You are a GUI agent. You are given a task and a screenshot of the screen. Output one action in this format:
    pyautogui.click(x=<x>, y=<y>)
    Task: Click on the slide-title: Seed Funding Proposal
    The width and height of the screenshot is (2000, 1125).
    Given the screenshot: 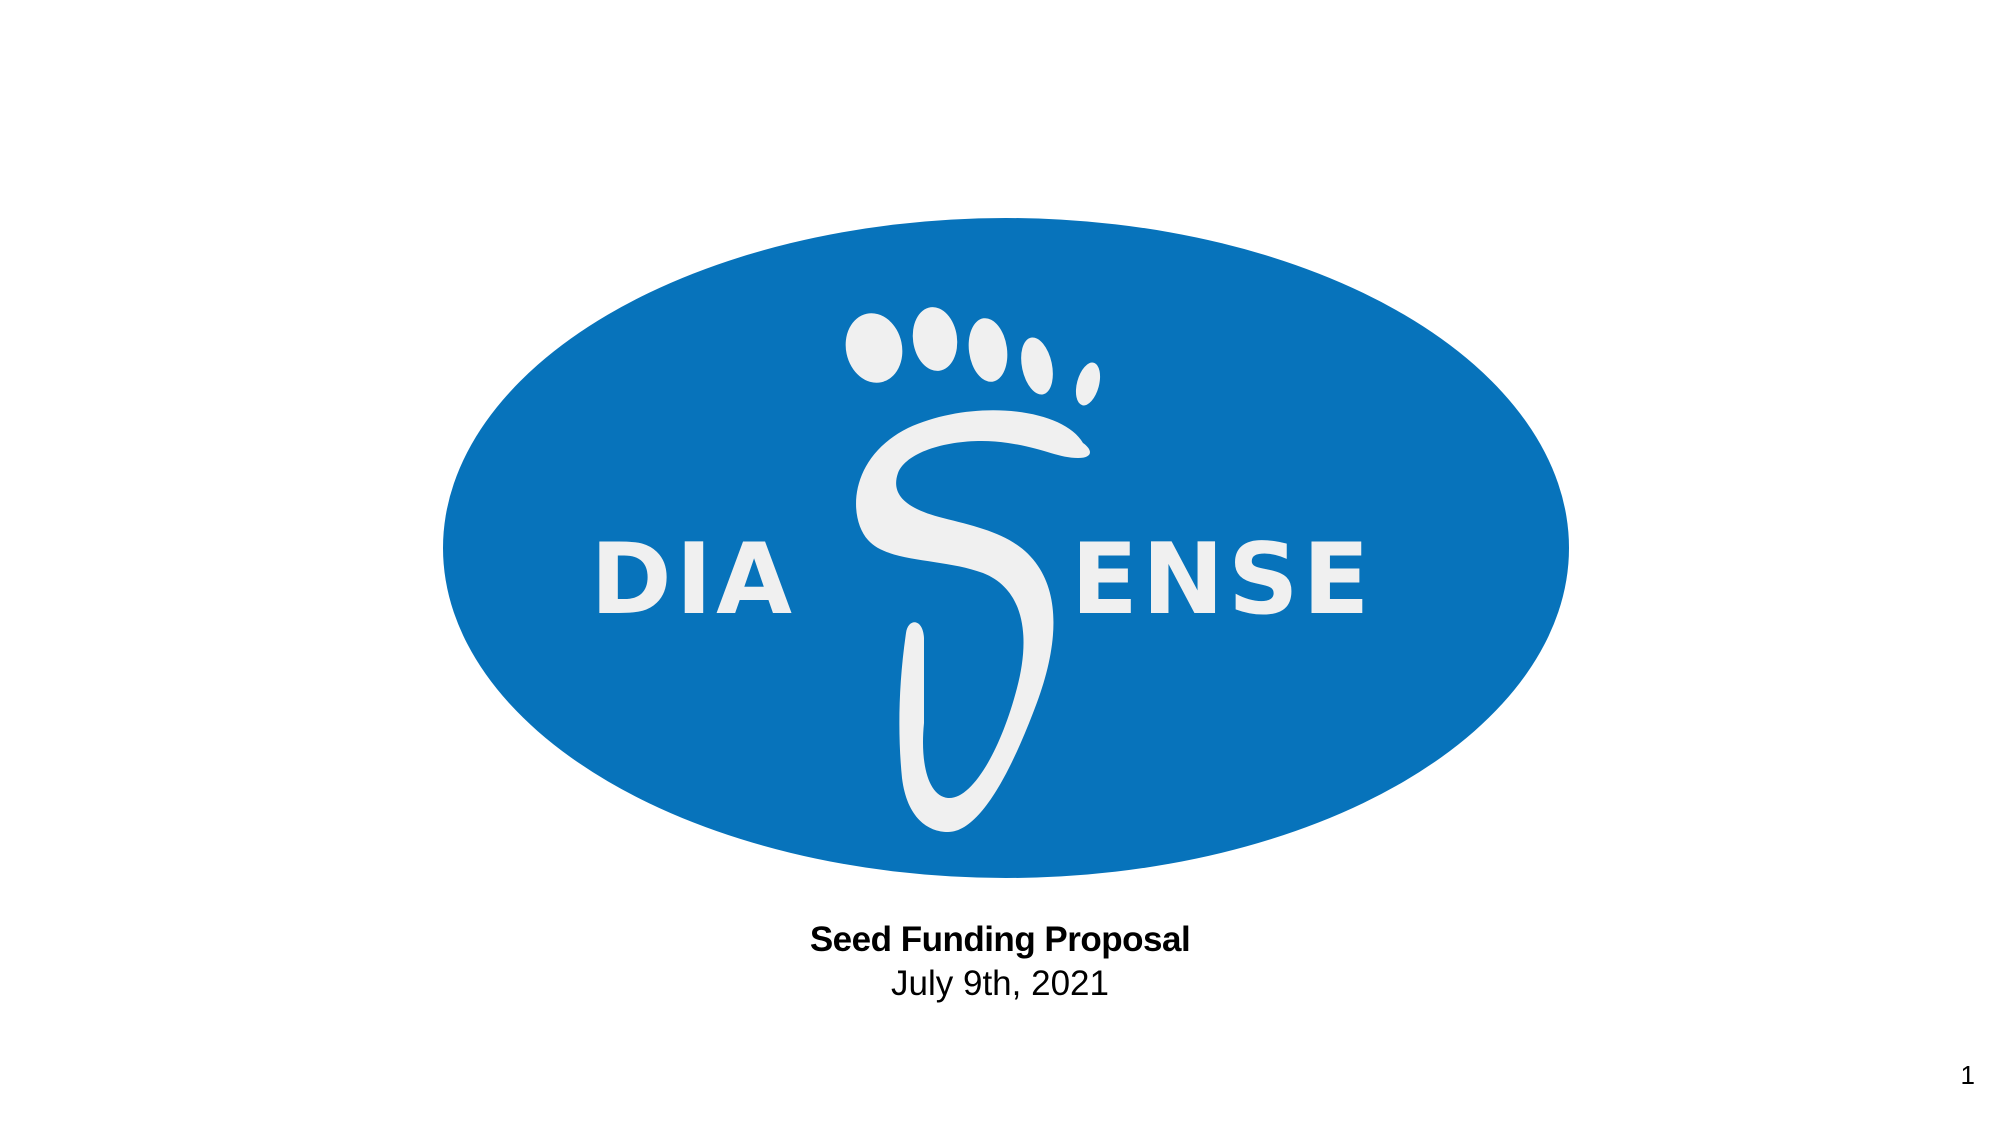 What is the action you would take?
    pyautogui.click(x=1000, y=939)
    